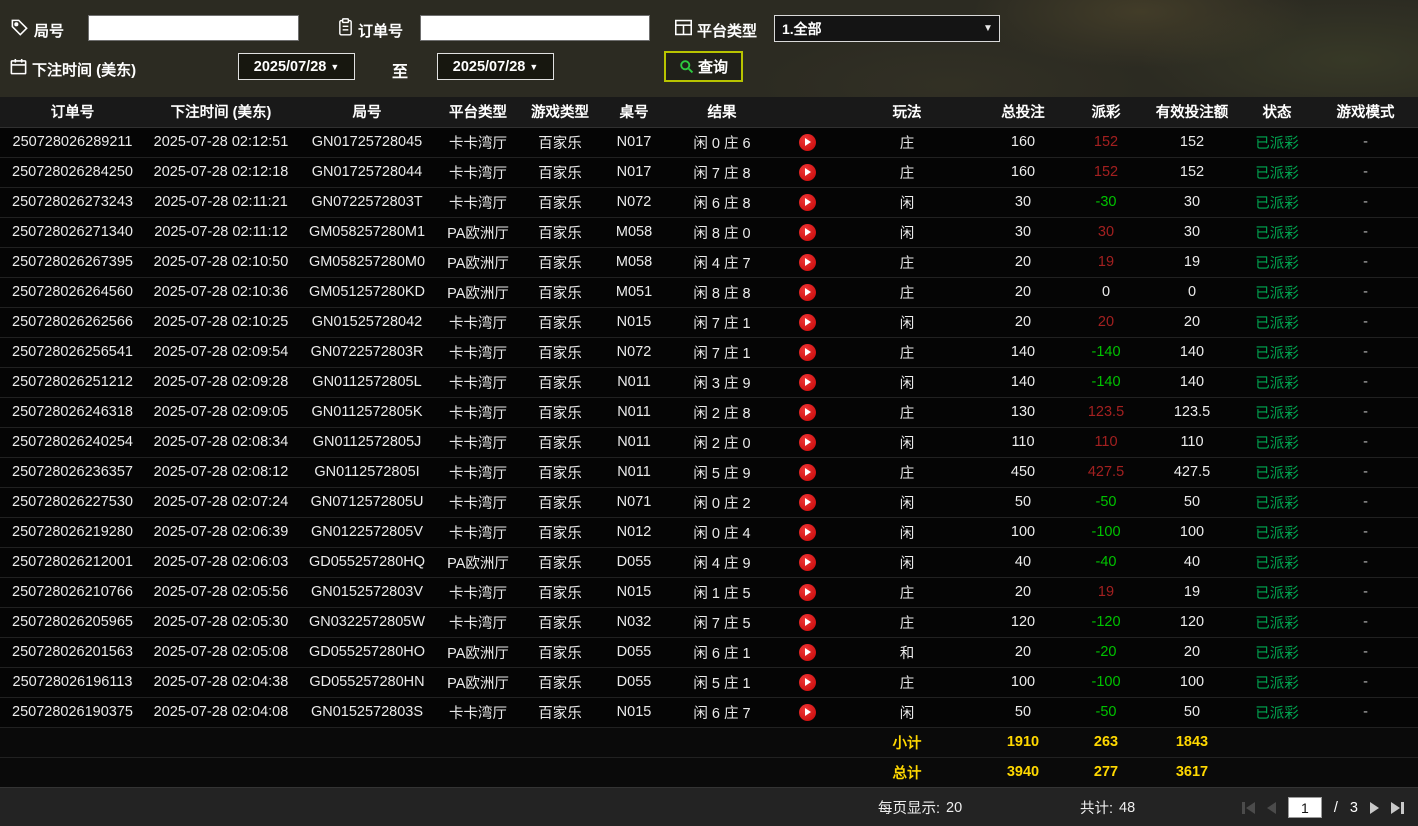 The height and width of the screenshot is (826, 1418). What do you see at coordinates (722, 592) in the screenshot?
I see `cell-result: 闲 1 庄 5` at bounding box center [722, 592].